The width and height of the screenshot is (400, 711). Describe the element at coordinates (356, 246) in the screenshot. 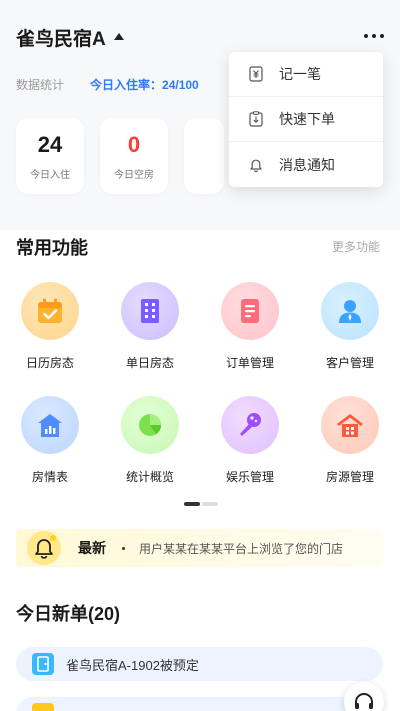

I see `more-functions-link: 更多功能` at that location.